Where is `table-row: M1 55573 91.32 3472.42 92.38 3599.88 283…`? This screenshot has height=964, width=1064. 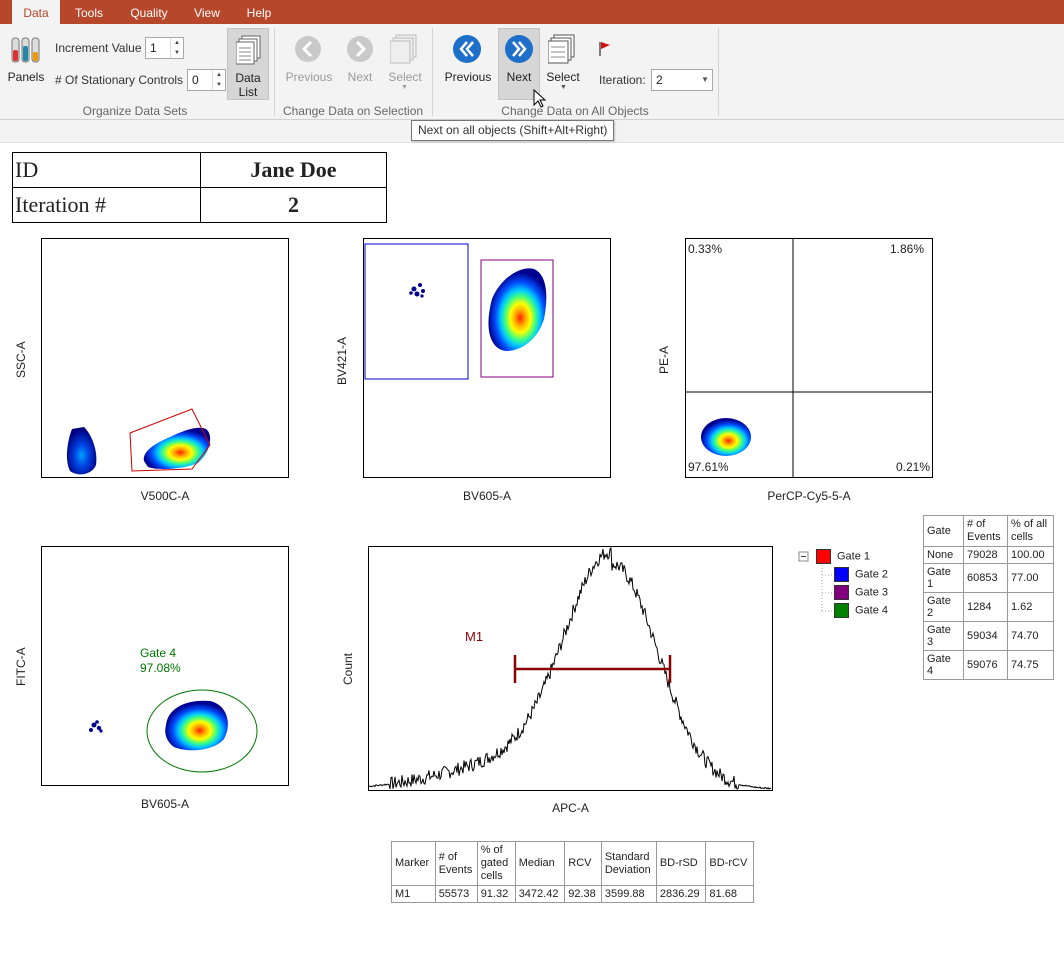 table-row: M1 55573 91.32 3472.42 92.38 3599.88 283… is located at coordinates (572, 894).